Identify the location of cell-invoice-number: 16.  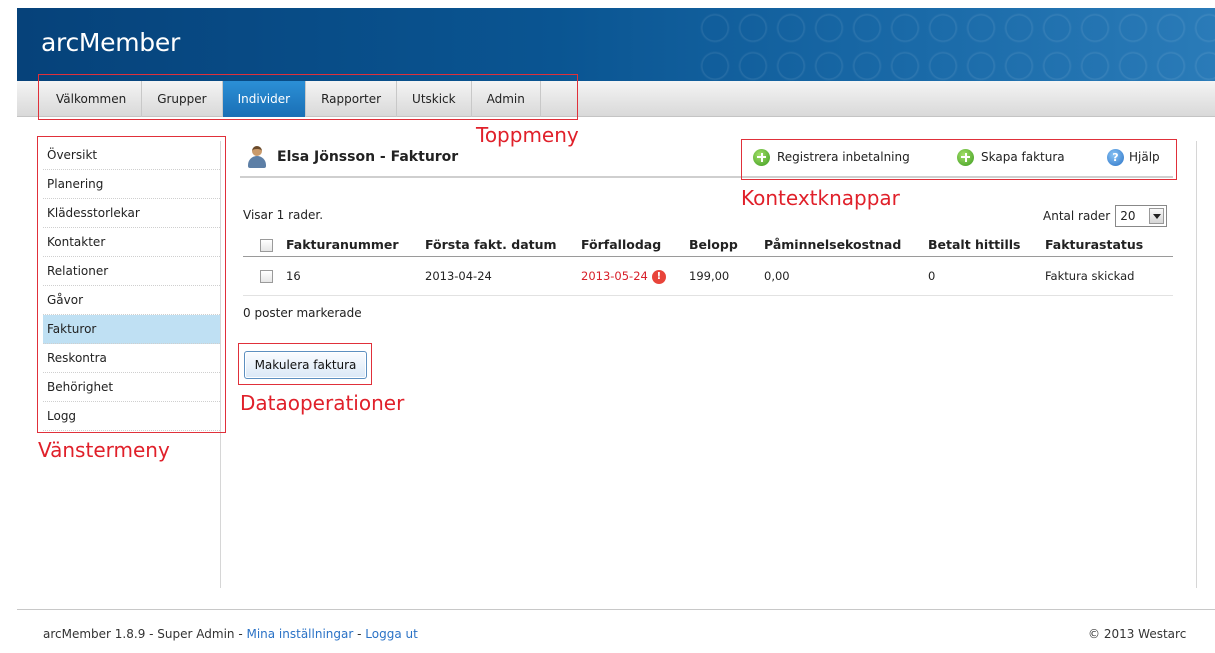
(293, 276).